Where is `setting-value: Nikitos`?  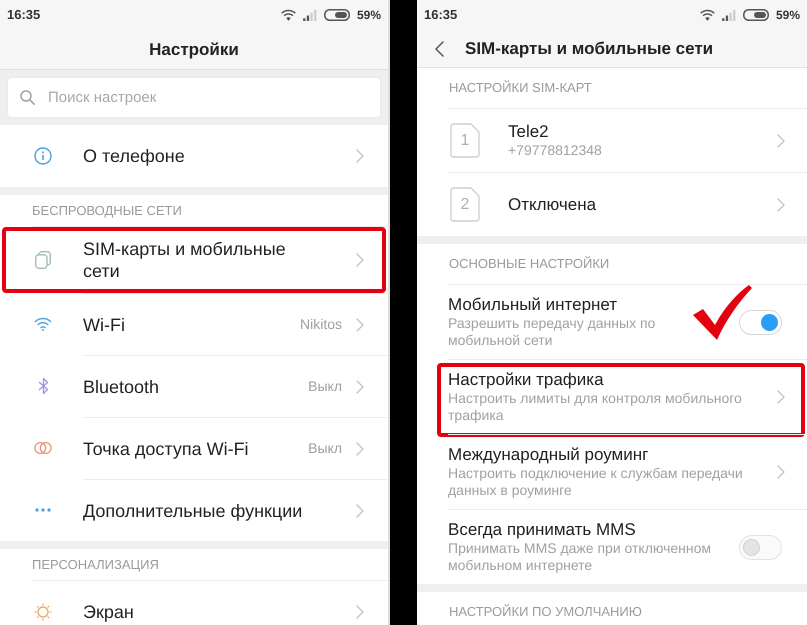
setting-value: Nikitos is located at coordinates (321, 324).